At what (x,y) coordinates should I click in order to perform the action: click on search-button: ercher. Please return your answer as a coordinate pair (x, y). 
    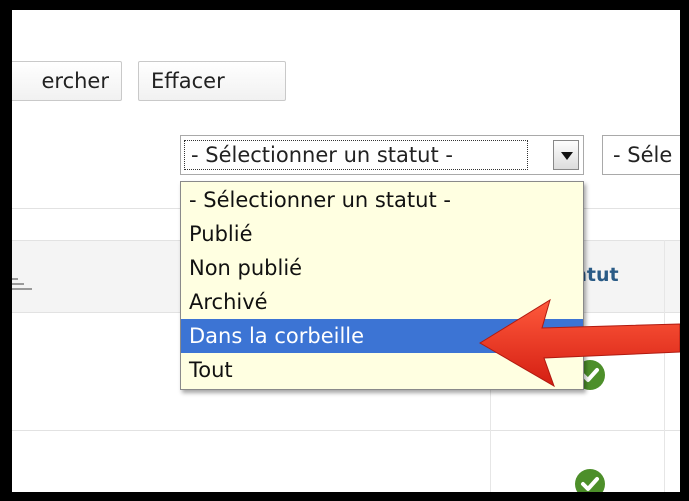
    Looking at the image, I should click on (67, 81).